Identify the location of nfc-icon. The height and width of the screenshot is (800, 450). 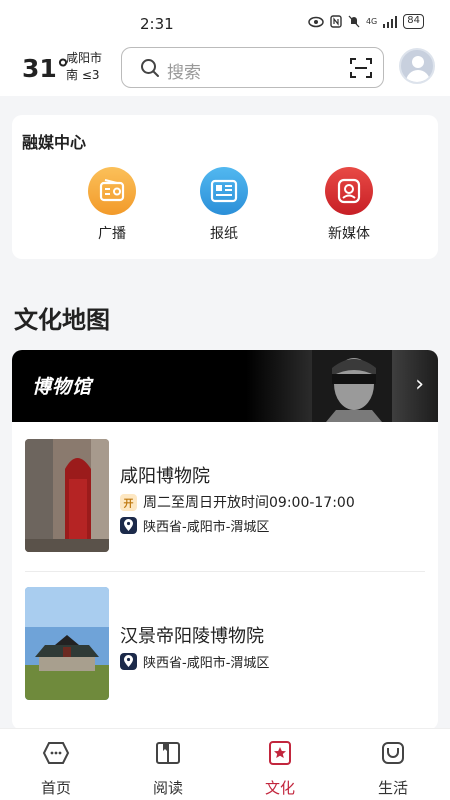
(336, 21).